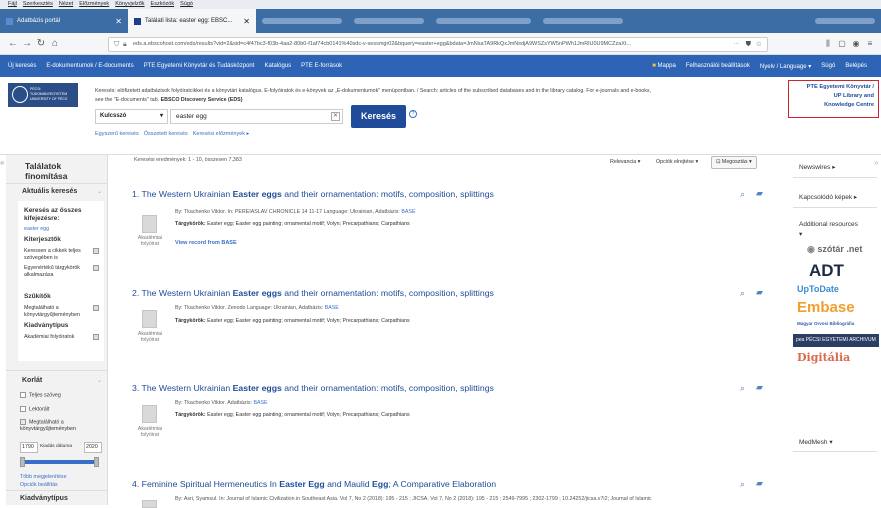 Image resolution: width=881 pixels, height=508 pixels. I want to click on reload-icon: ↻, so click(41, 43).